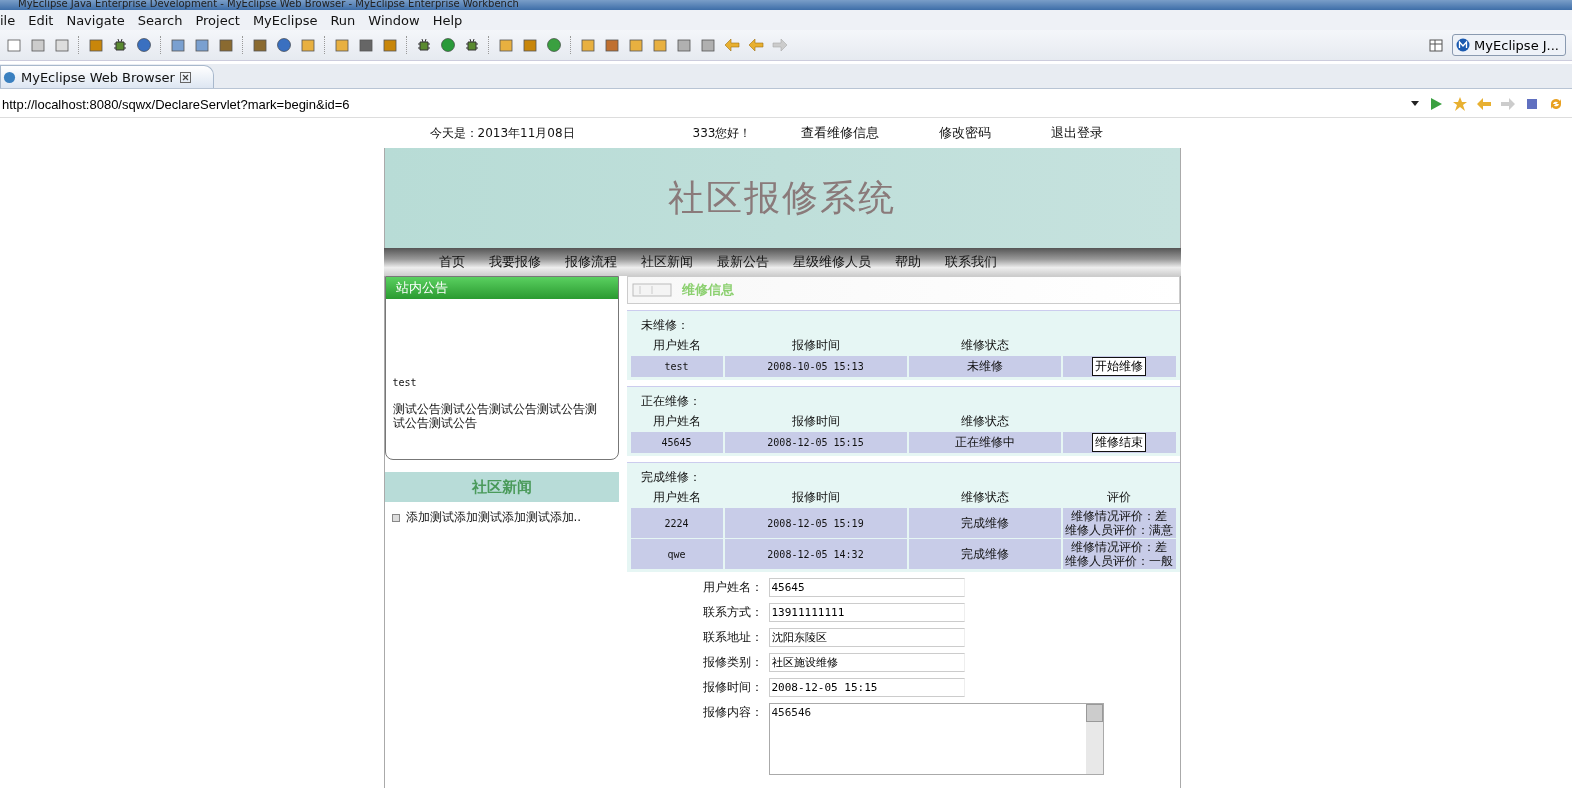 The image size is (1572, 788). What do you see at coordinates (866, 637) in the screenshot?
I see `input-field: 沈阳东陵区` at bounding box center [866, 637].